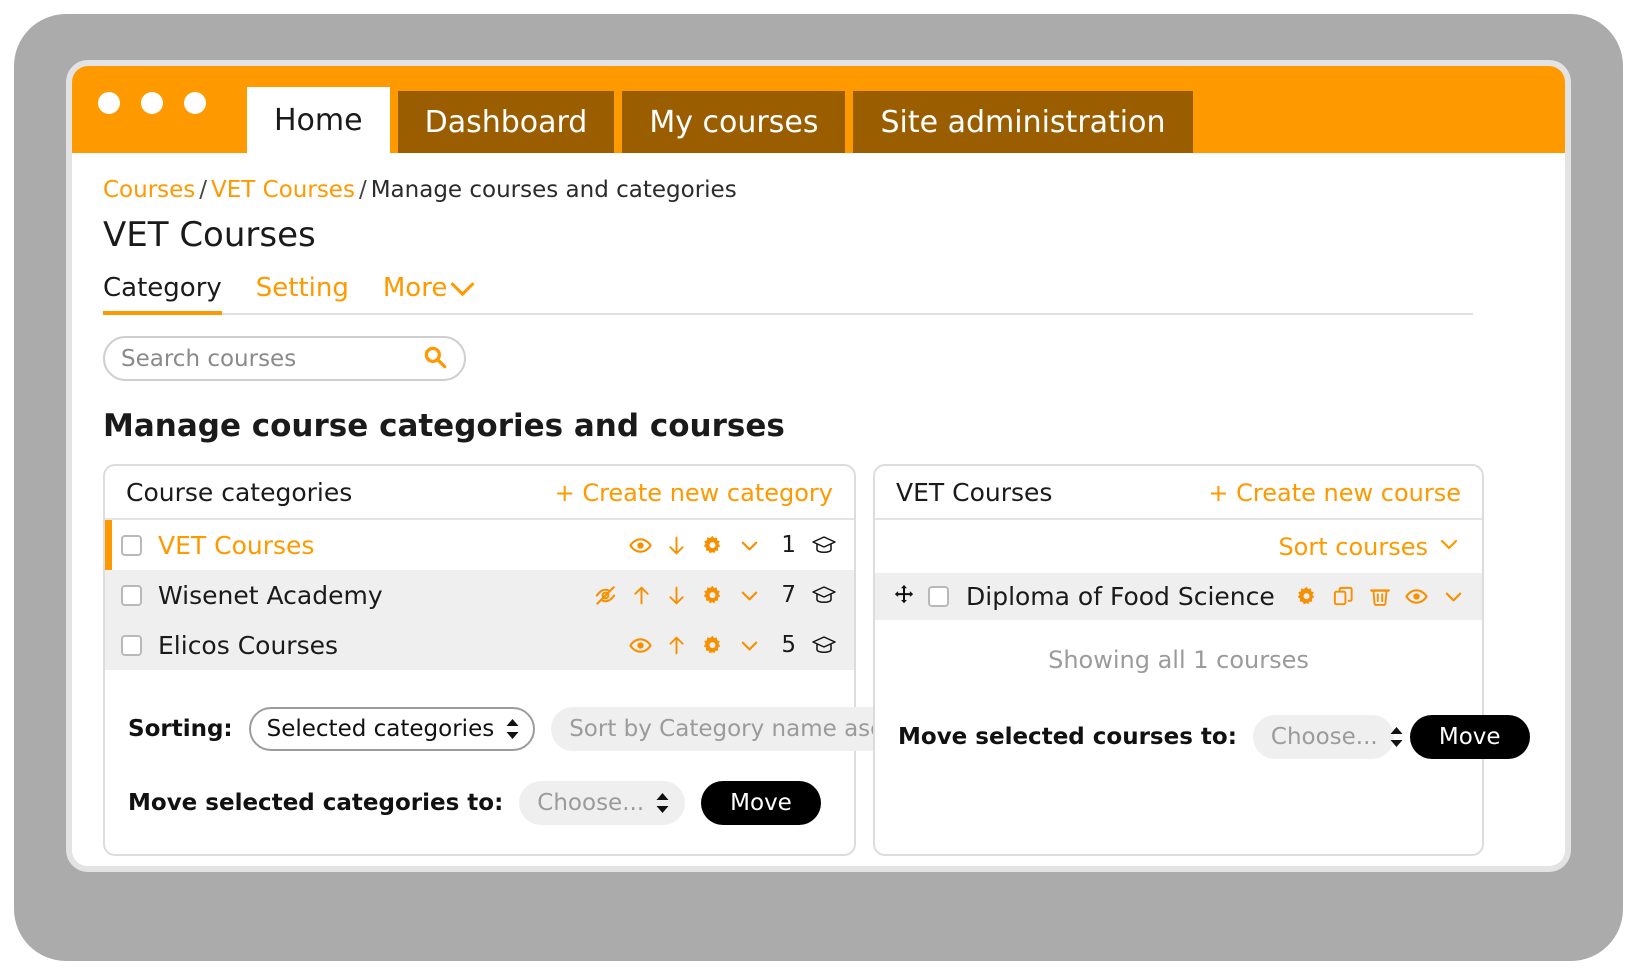 Image resolution: width=1637 pixels, height=975 pixels. What do you see at coordinates (1023, 122) in the screenshot?
I see `tab-site-administration: Site administration` at bounding box center [1023, 122].